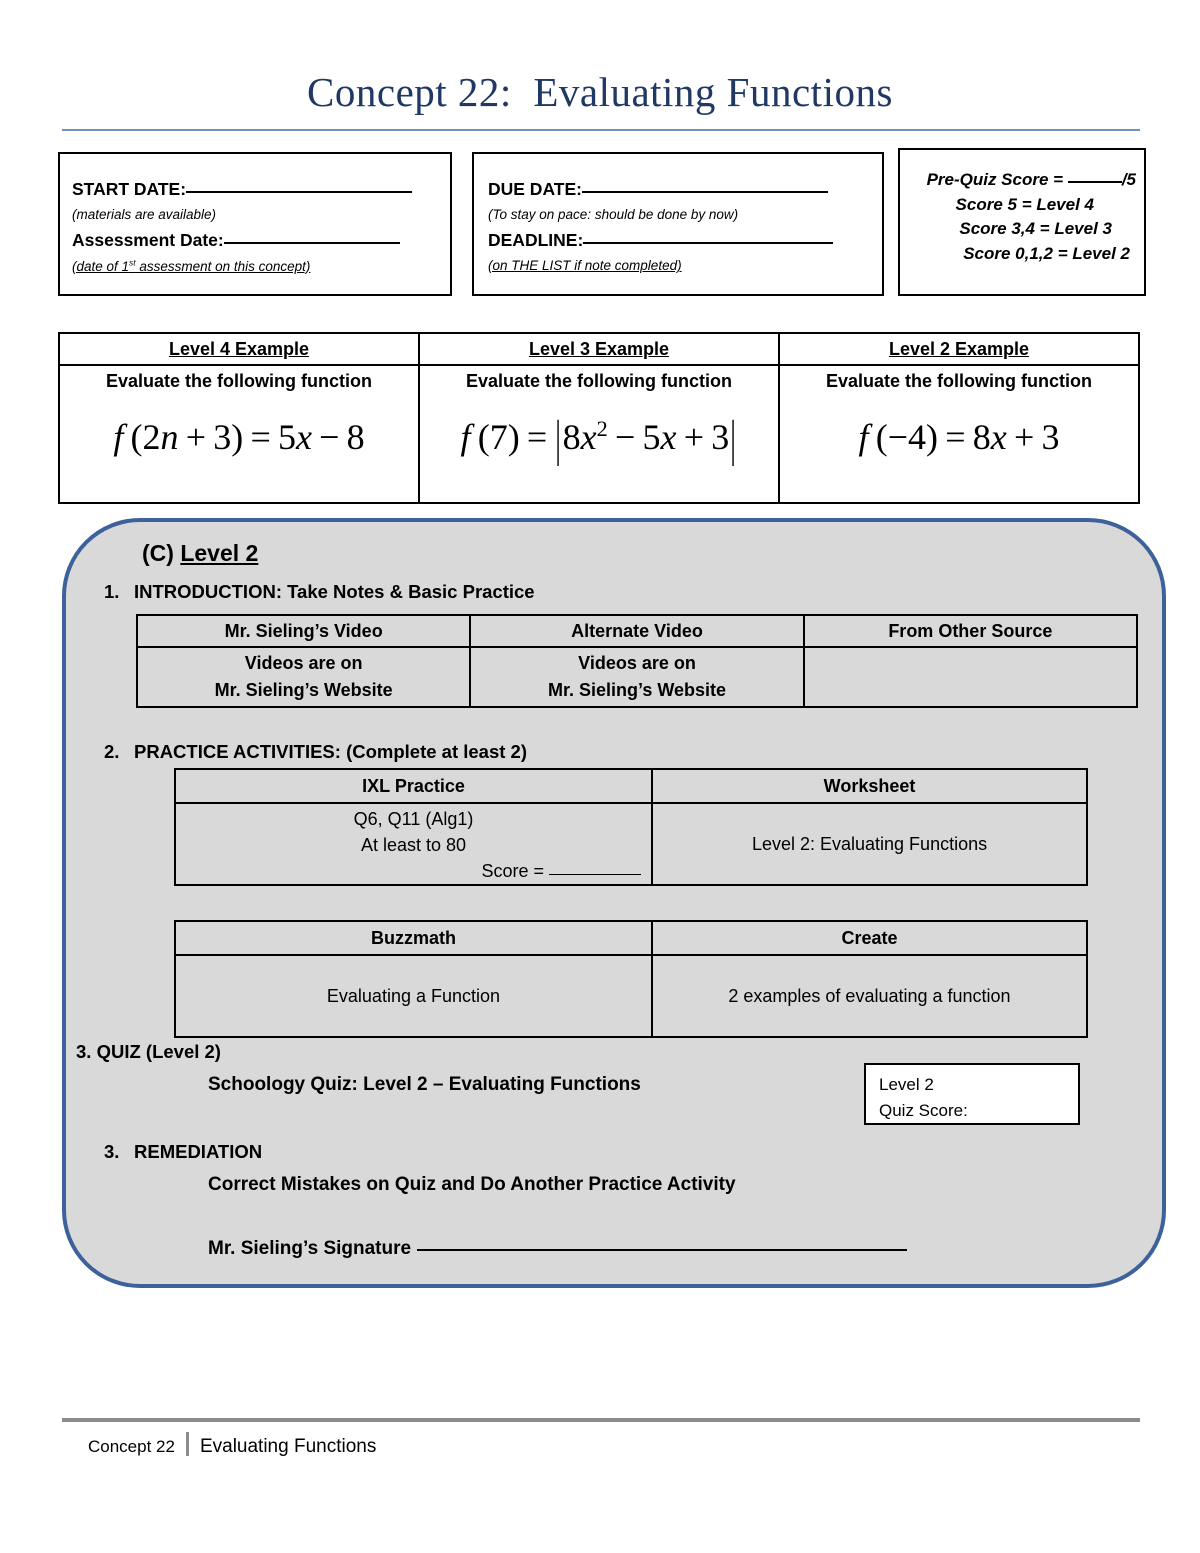  I want to click on step-3-quiz-number: 3., so click(84, 1051).